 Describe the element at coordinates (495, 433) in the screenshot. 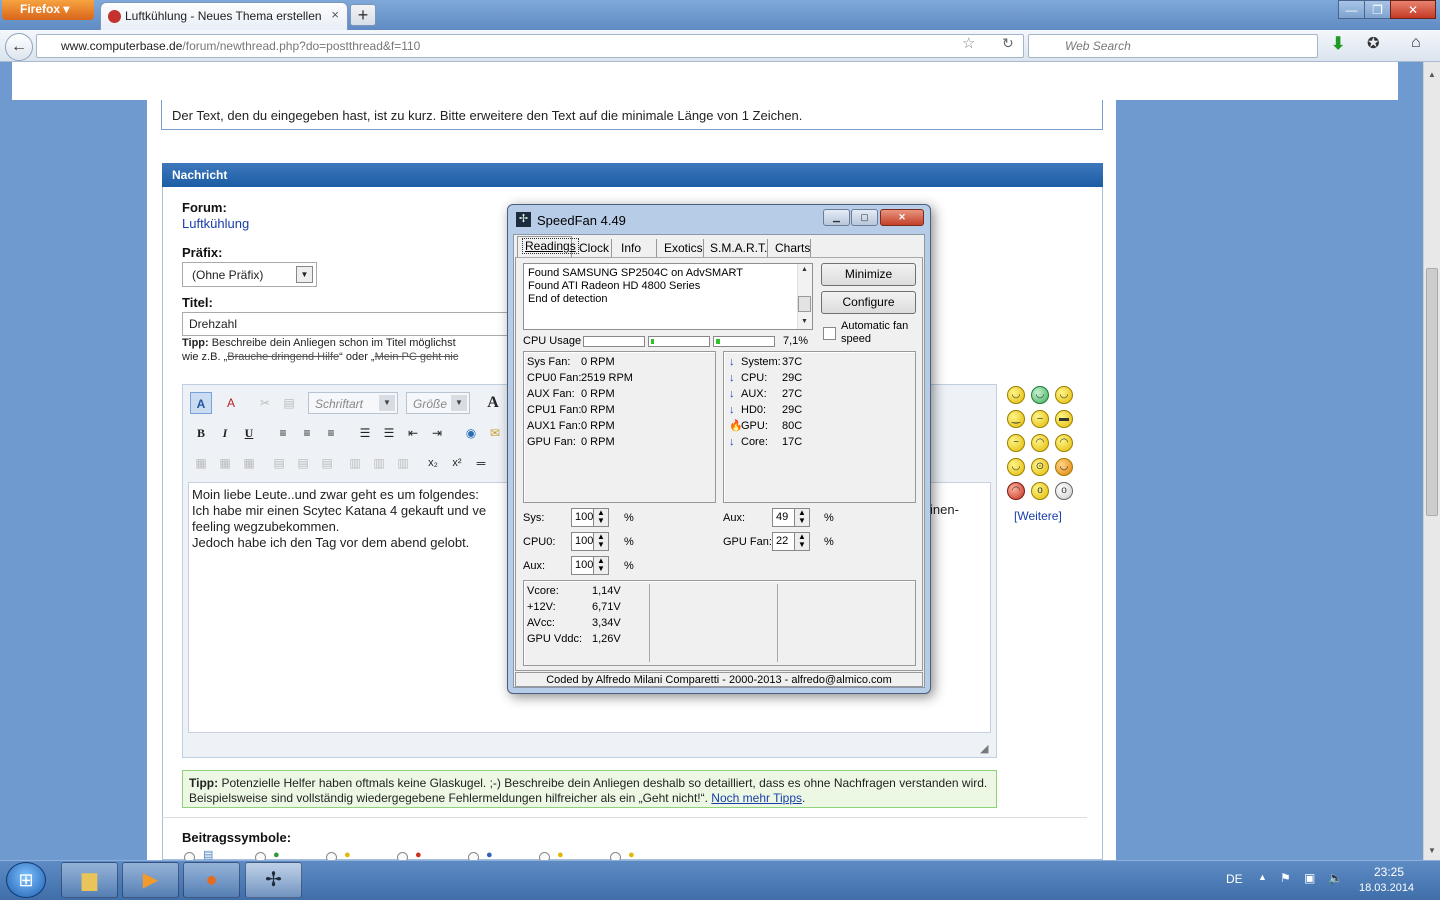

I see `email-icon: ✉` at that location.